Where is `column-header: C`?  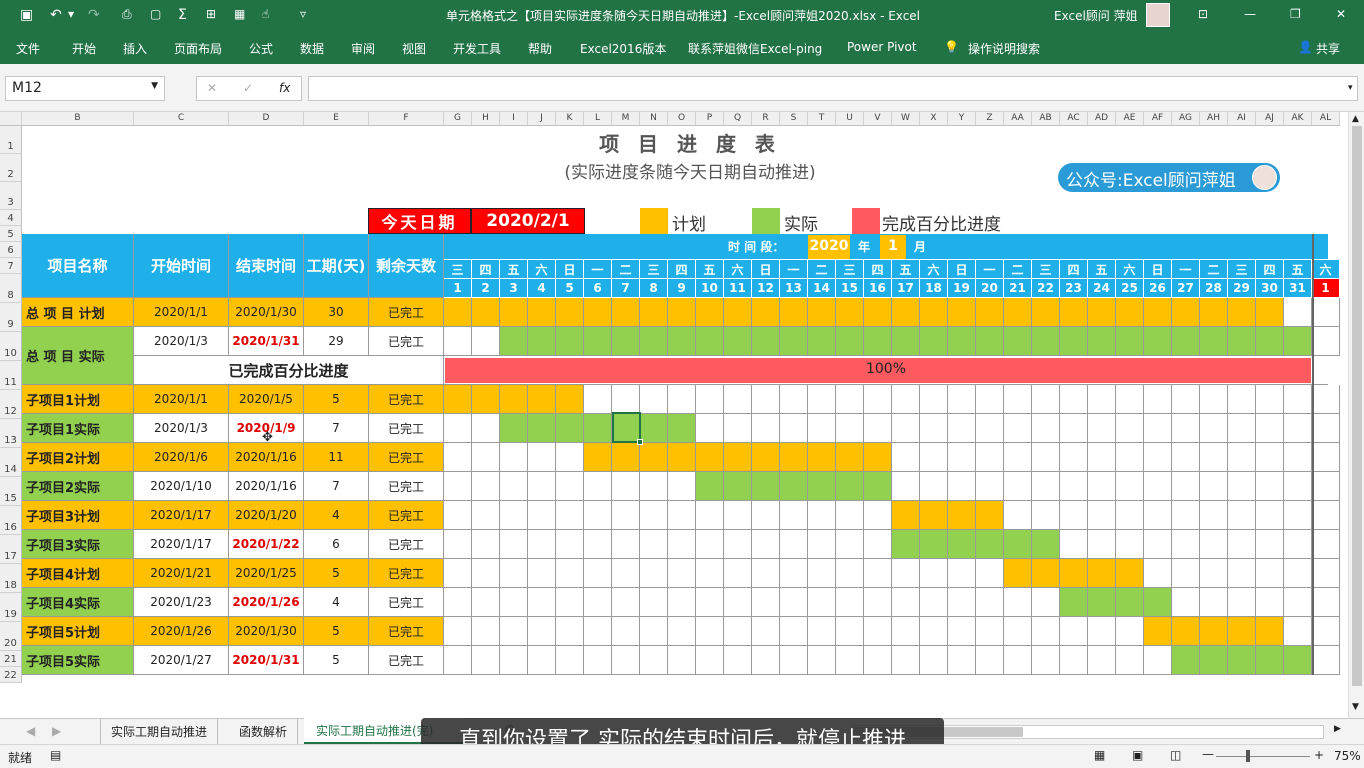
column-header: C is located at coordinates (181, 119).